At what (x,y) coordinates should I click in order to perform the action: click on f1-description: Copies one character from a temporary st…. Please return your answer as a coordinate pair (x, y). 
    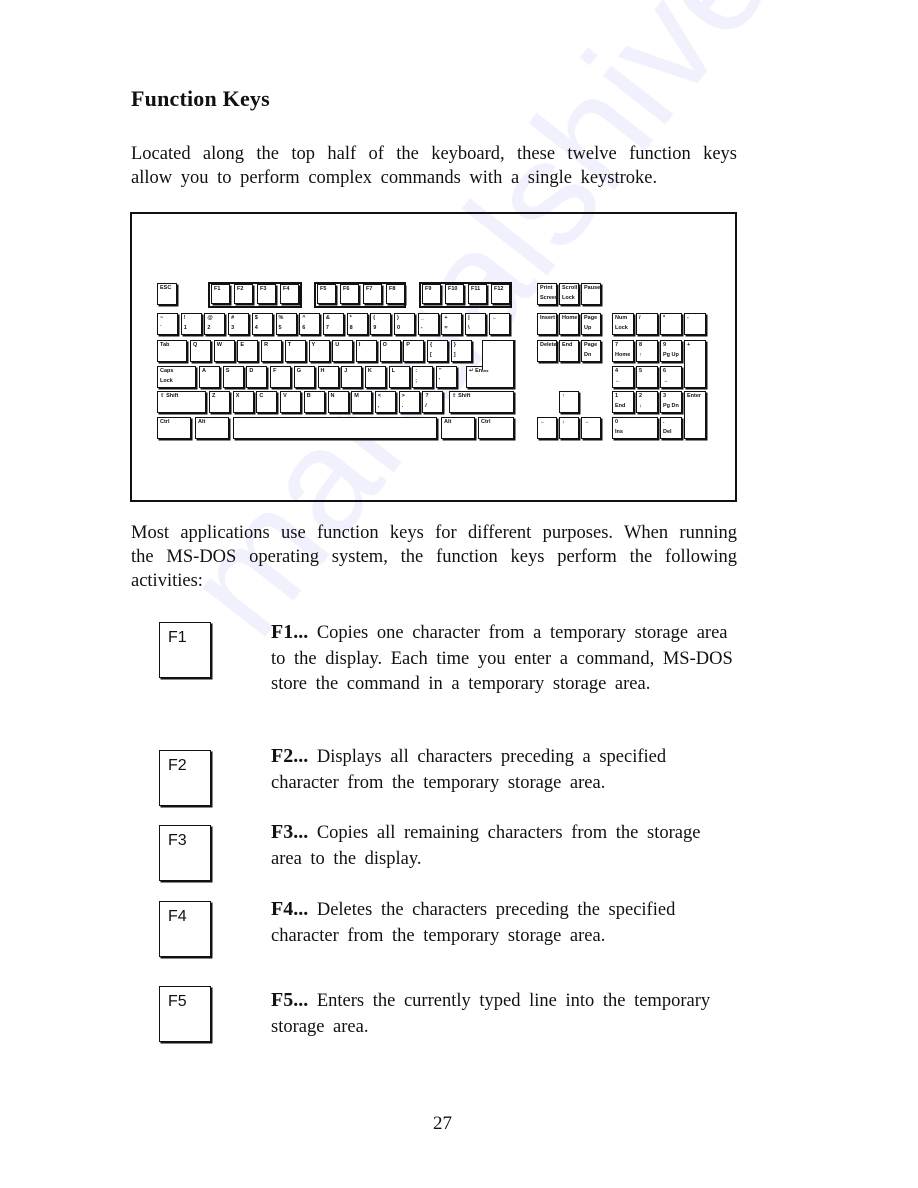
    Looking at the image, I should click on (502, 658).